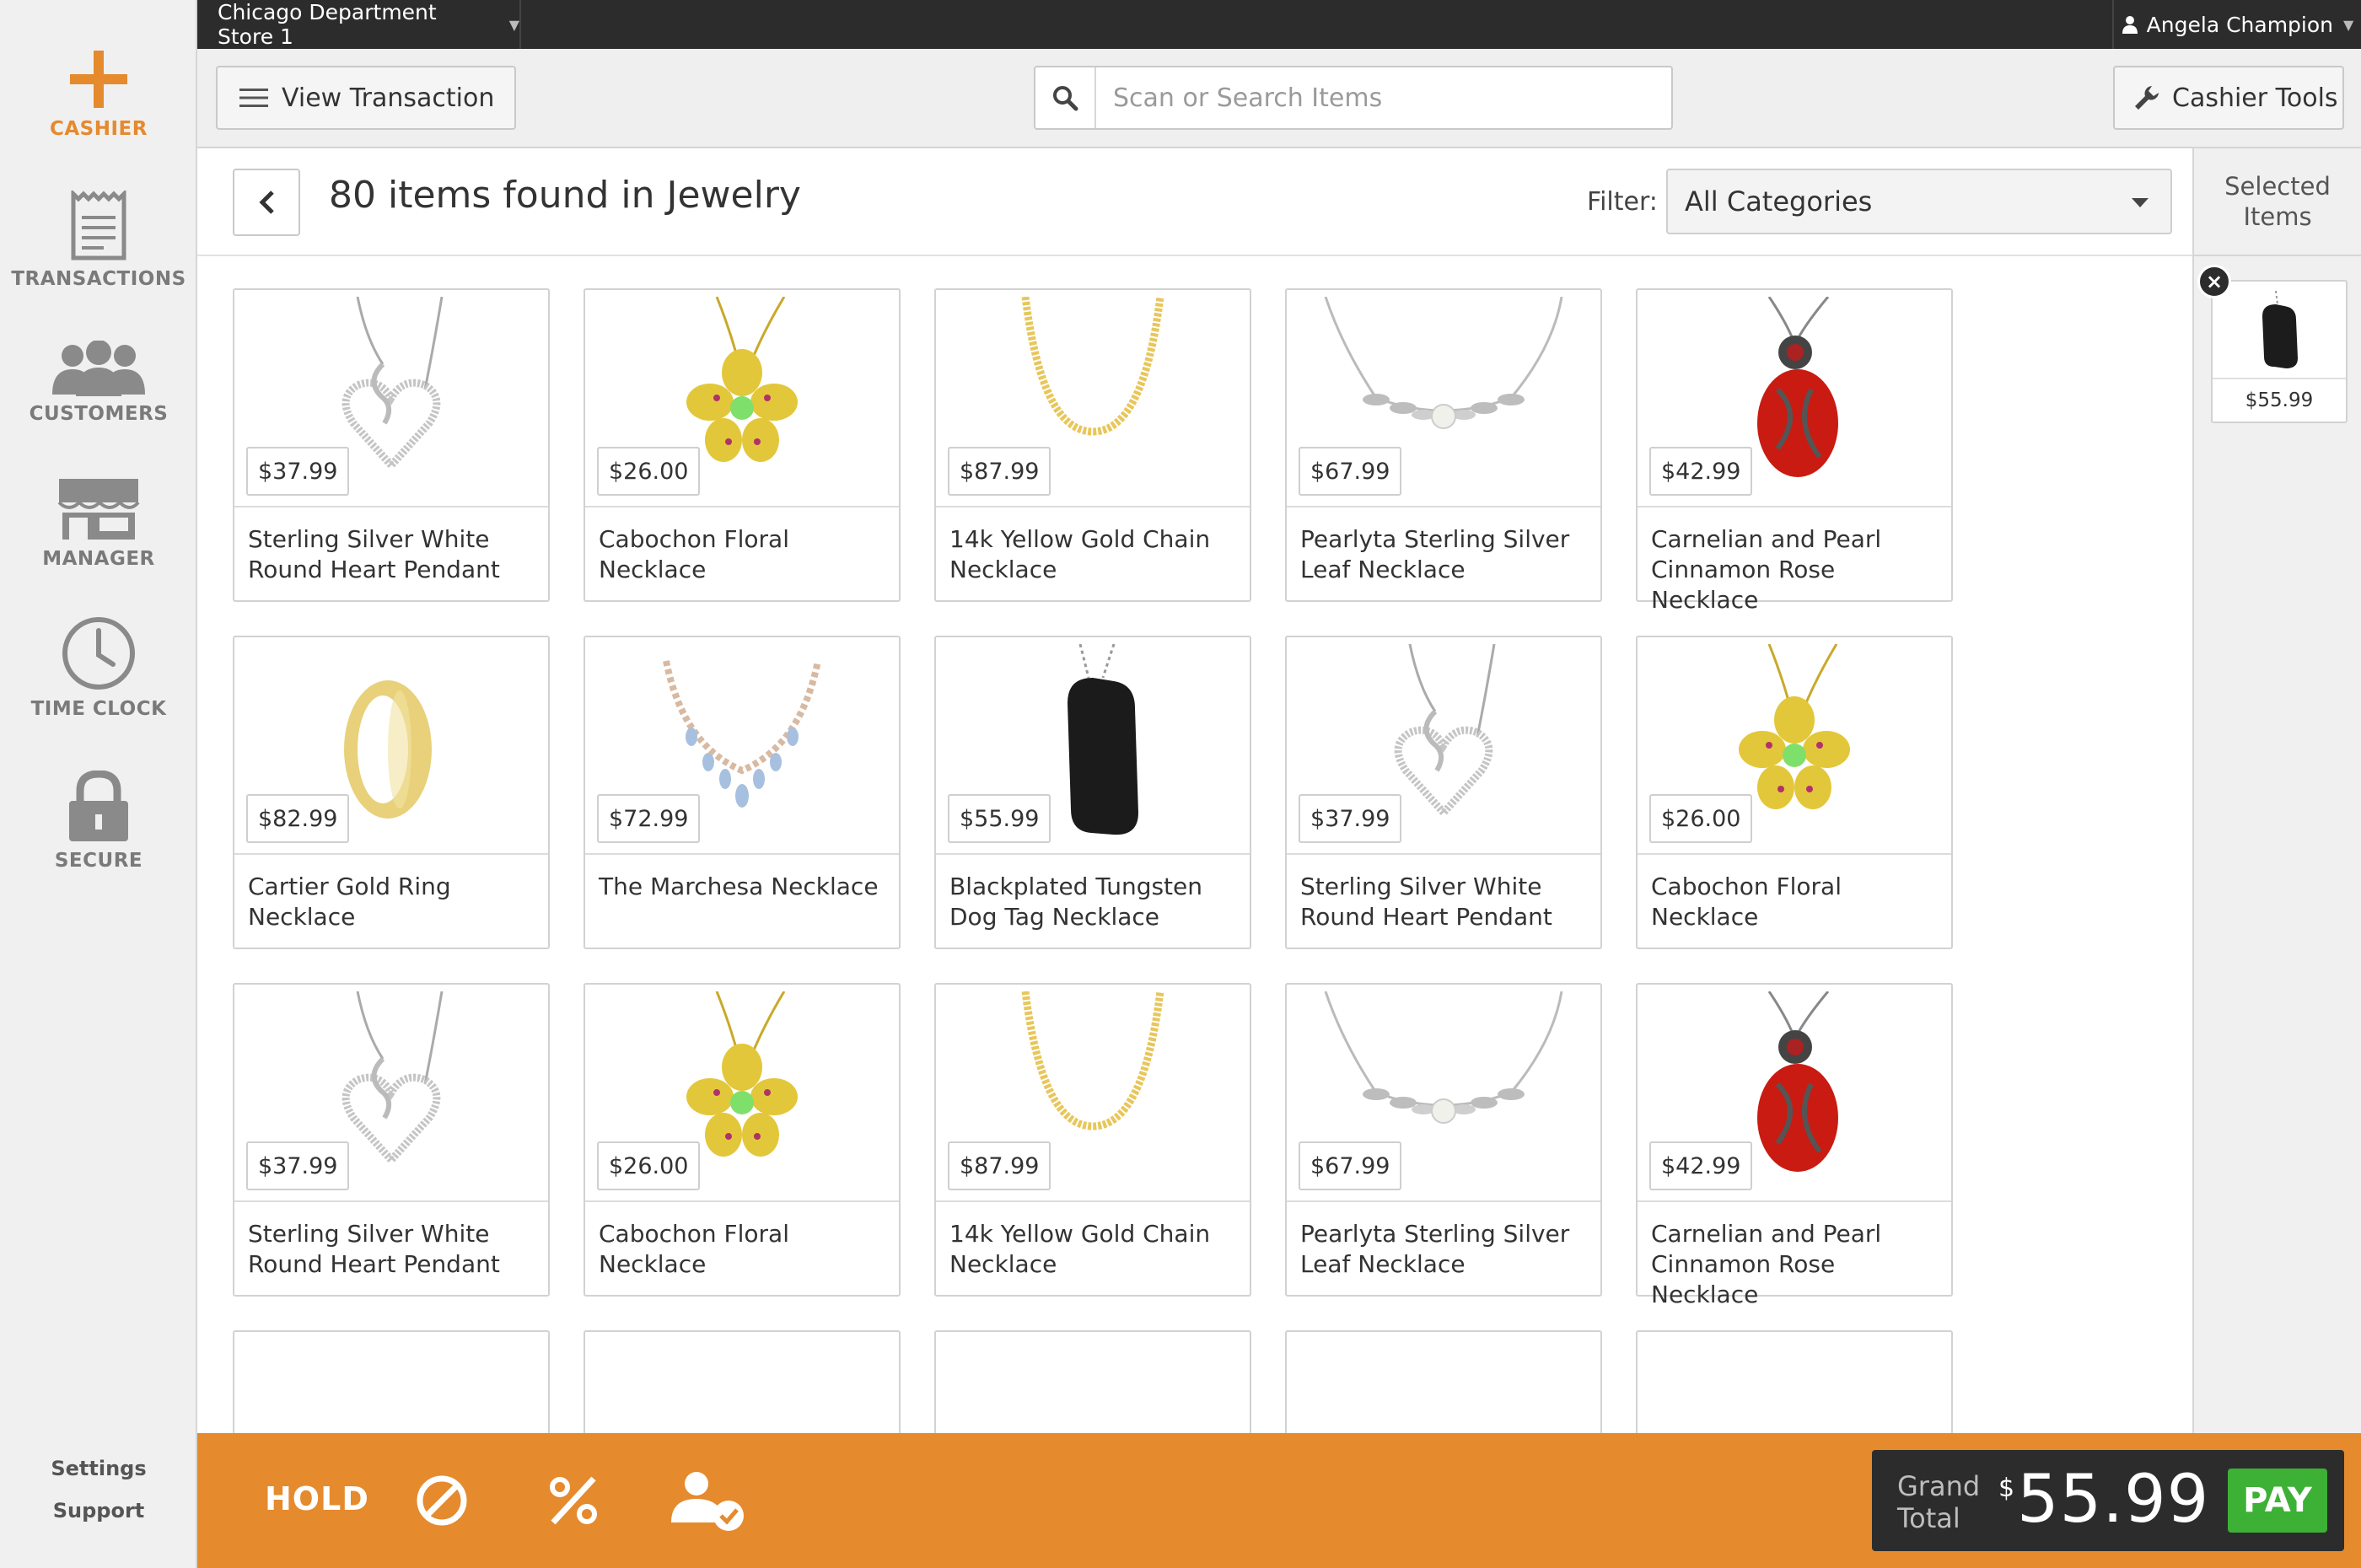 This screenshot has width=2361, height=1568. What do you see at coordinates (1623, 202) in the screenshot?
I see `filter-label: Filter:` at bounding box center [1623, 202].